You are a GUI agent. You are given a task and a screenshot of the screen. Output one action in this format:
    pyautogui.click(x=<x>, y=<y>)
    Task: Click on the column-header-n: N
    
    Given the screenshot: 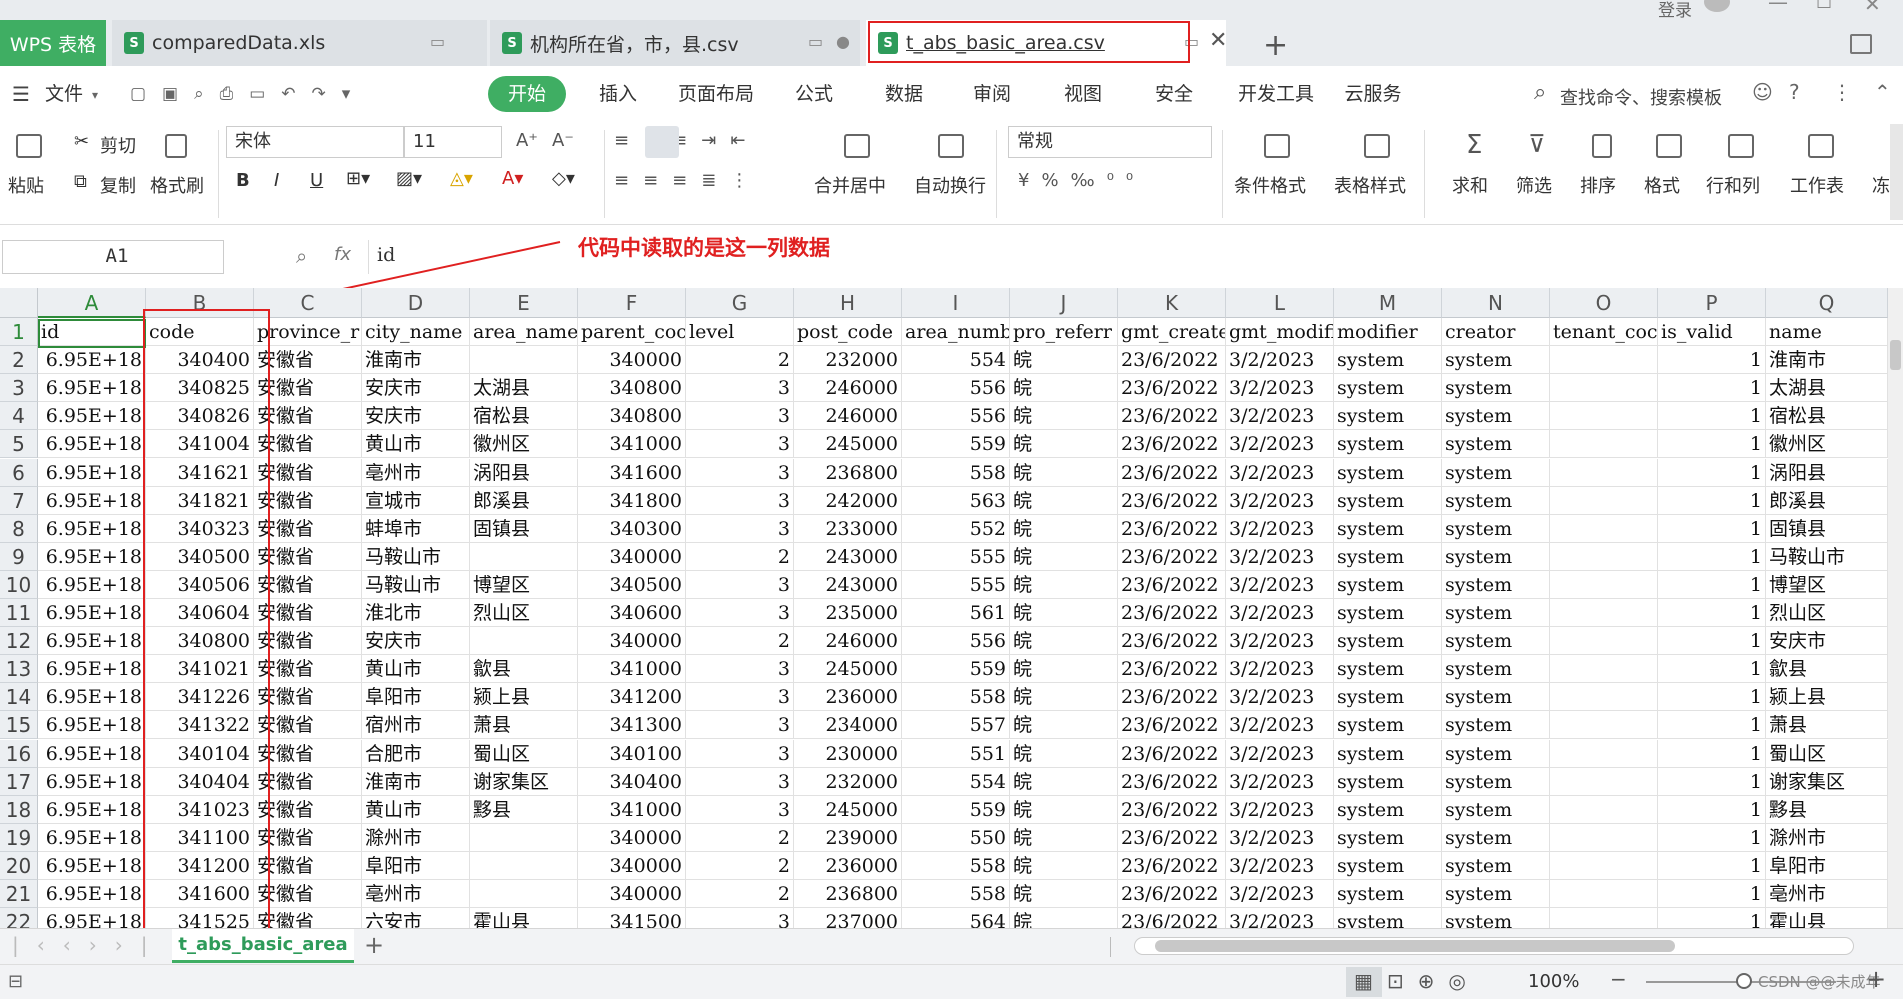 What is the action you would take?
    pyautogui.click(x=1496, y=303)
    